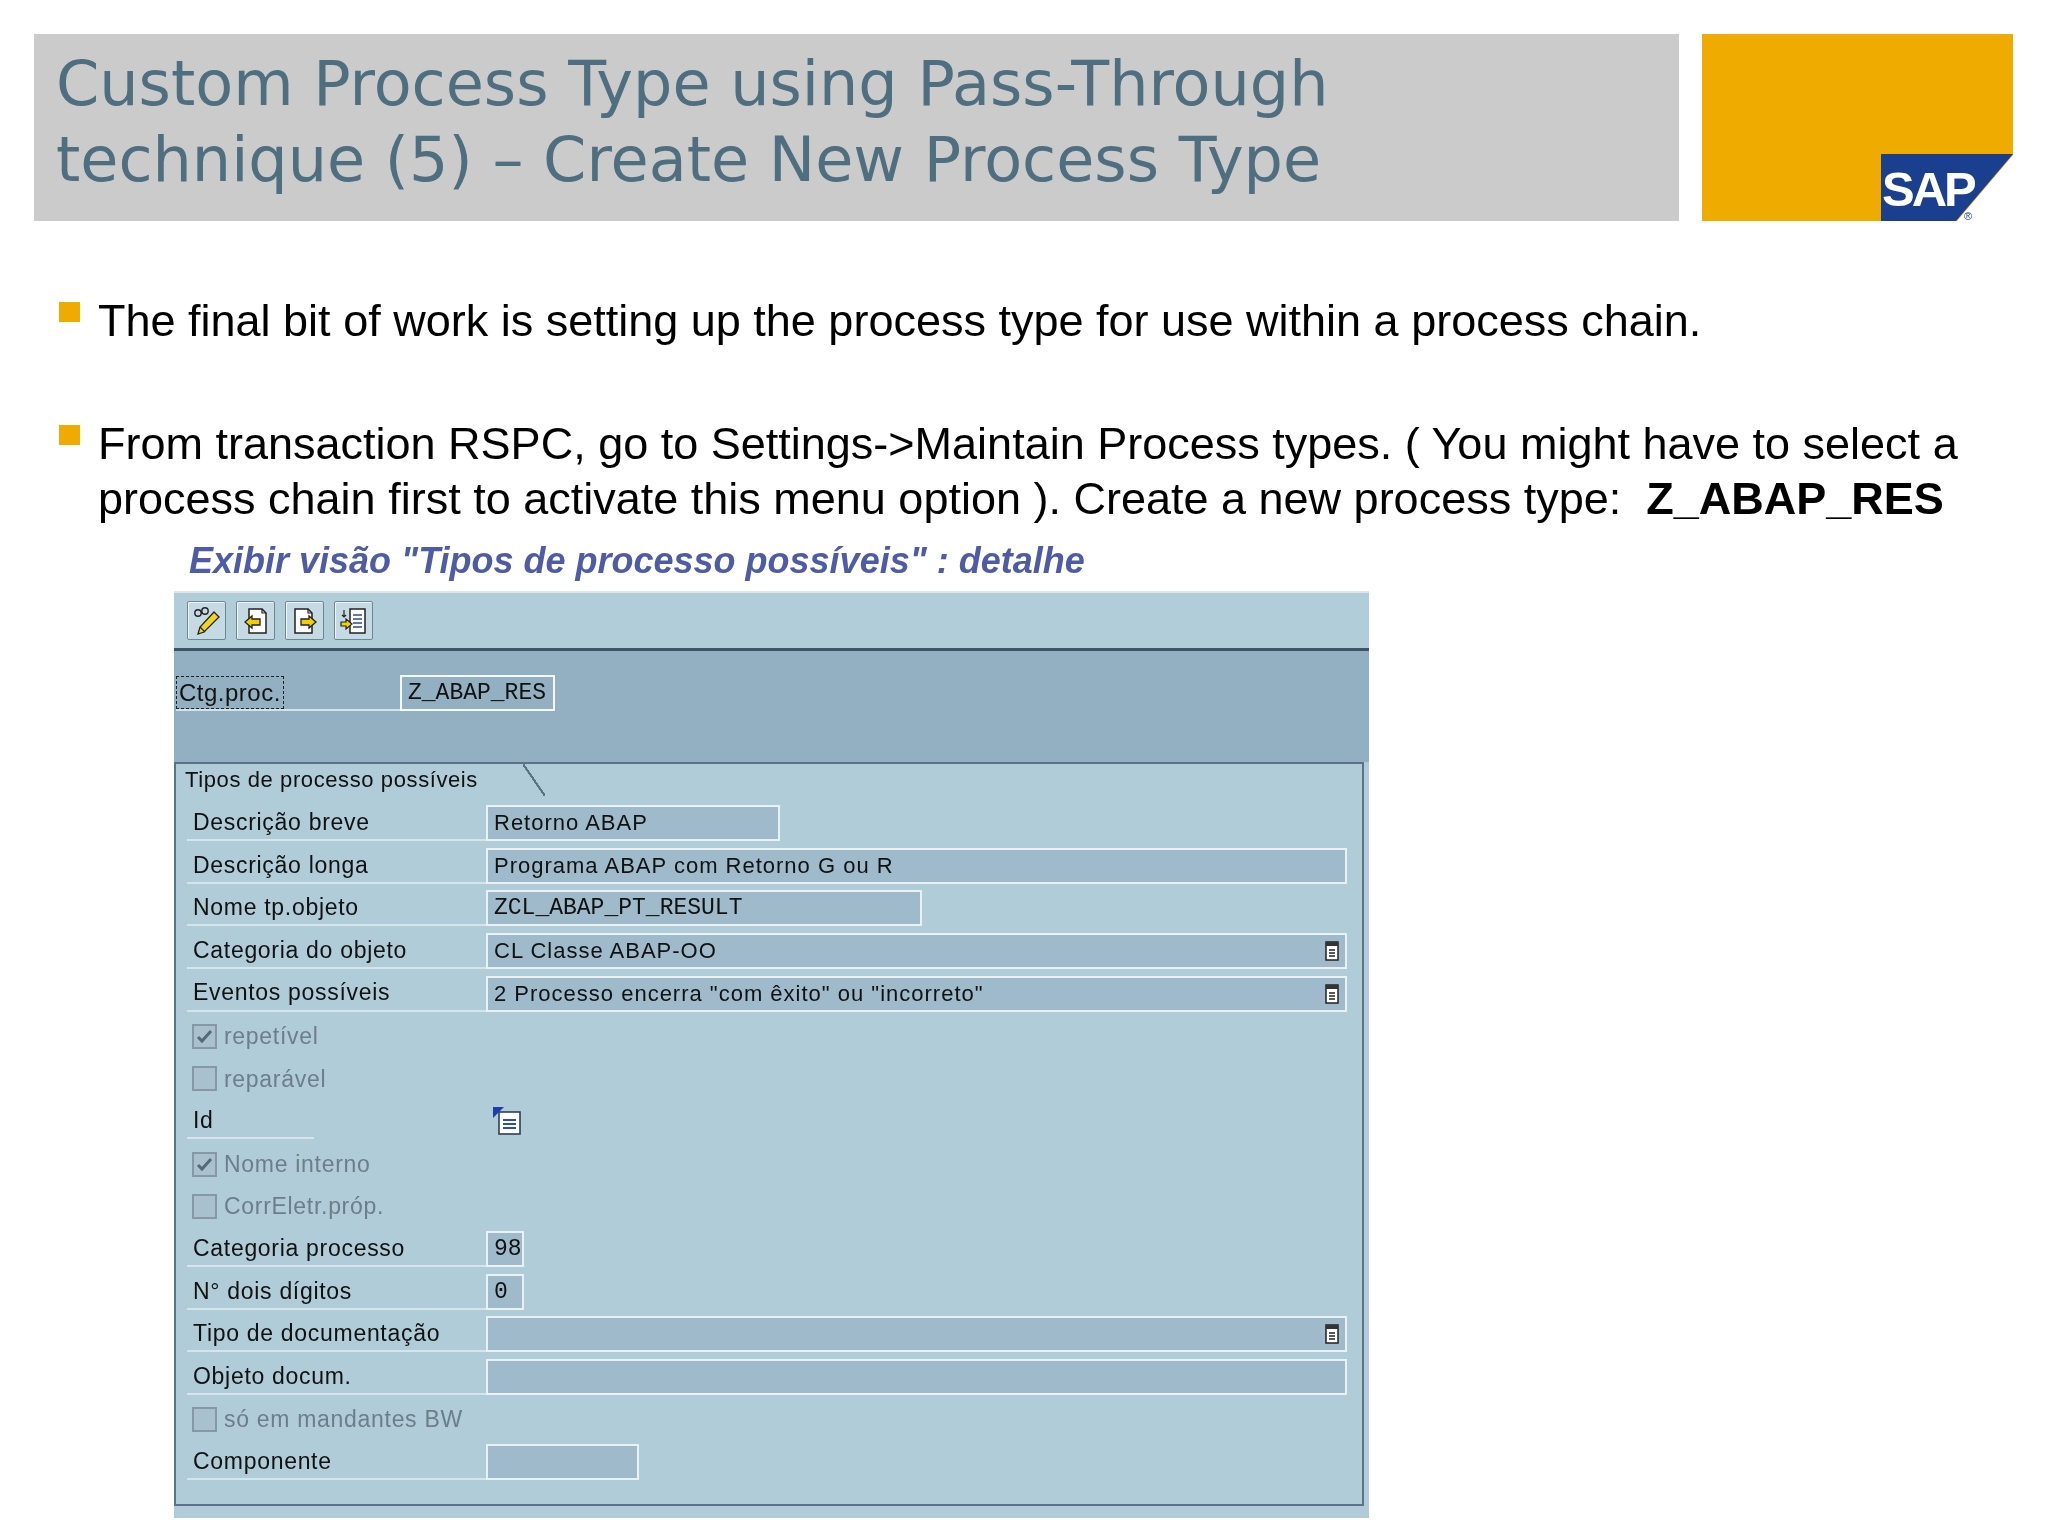 The width and height of the screenshot is (2048, 1536). Describe the element at coordinates (262, 1461) in the screenshot. I see `field-label: Componente` at that location.